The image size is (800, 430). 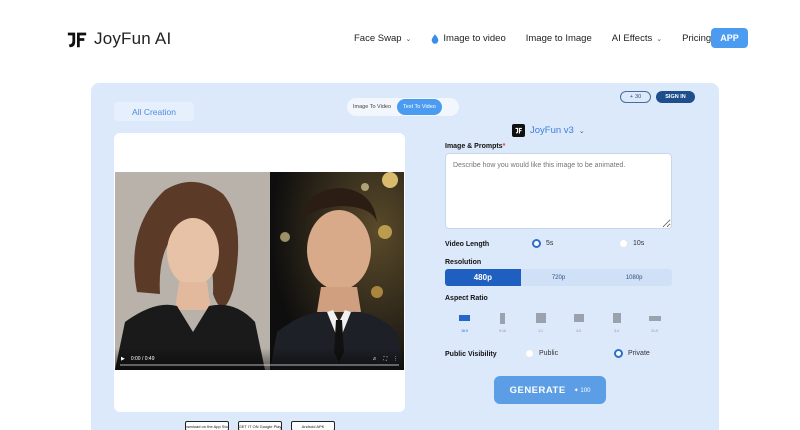 I want to click on nav-ai-effects: AI Effects ⌄, so click(x=637, y=38).